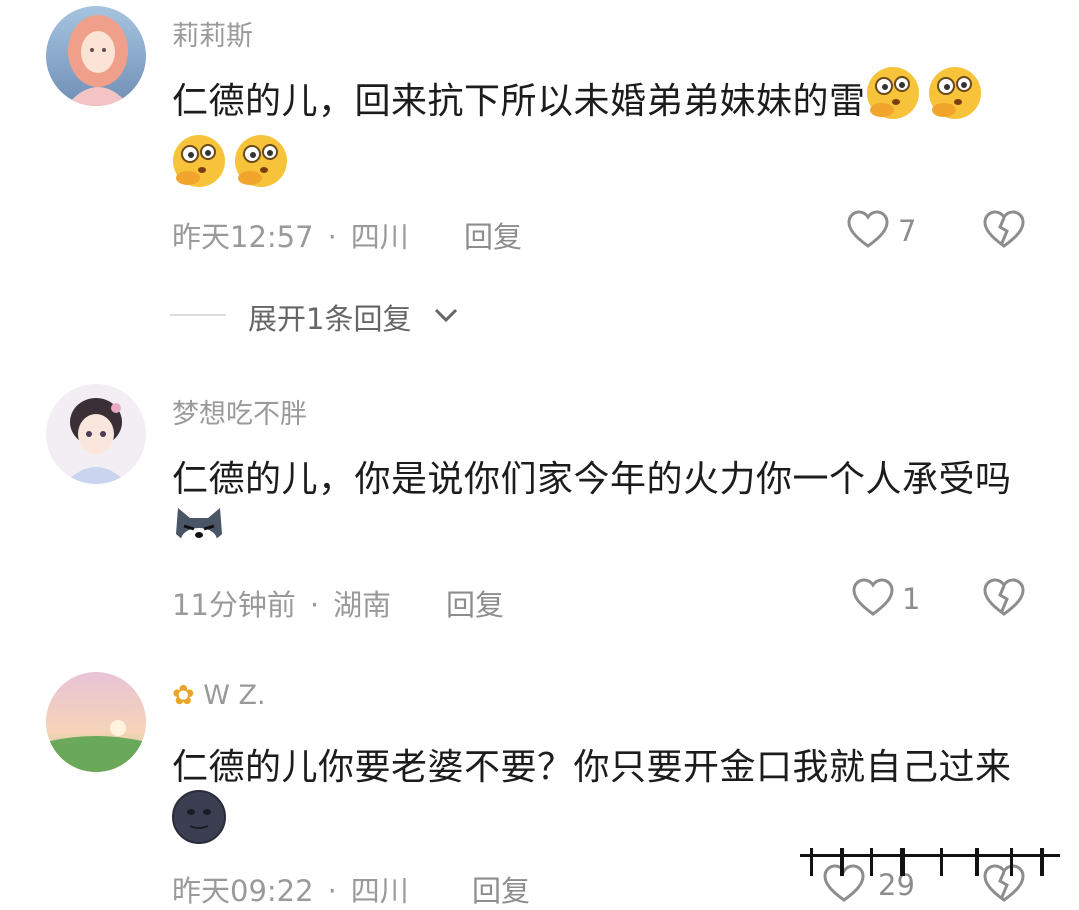 The image size is (1079, 910). Describe the element at coordinates (243, 237) in the screenshot. I see `timestamp: 昨天12:57` at that location.